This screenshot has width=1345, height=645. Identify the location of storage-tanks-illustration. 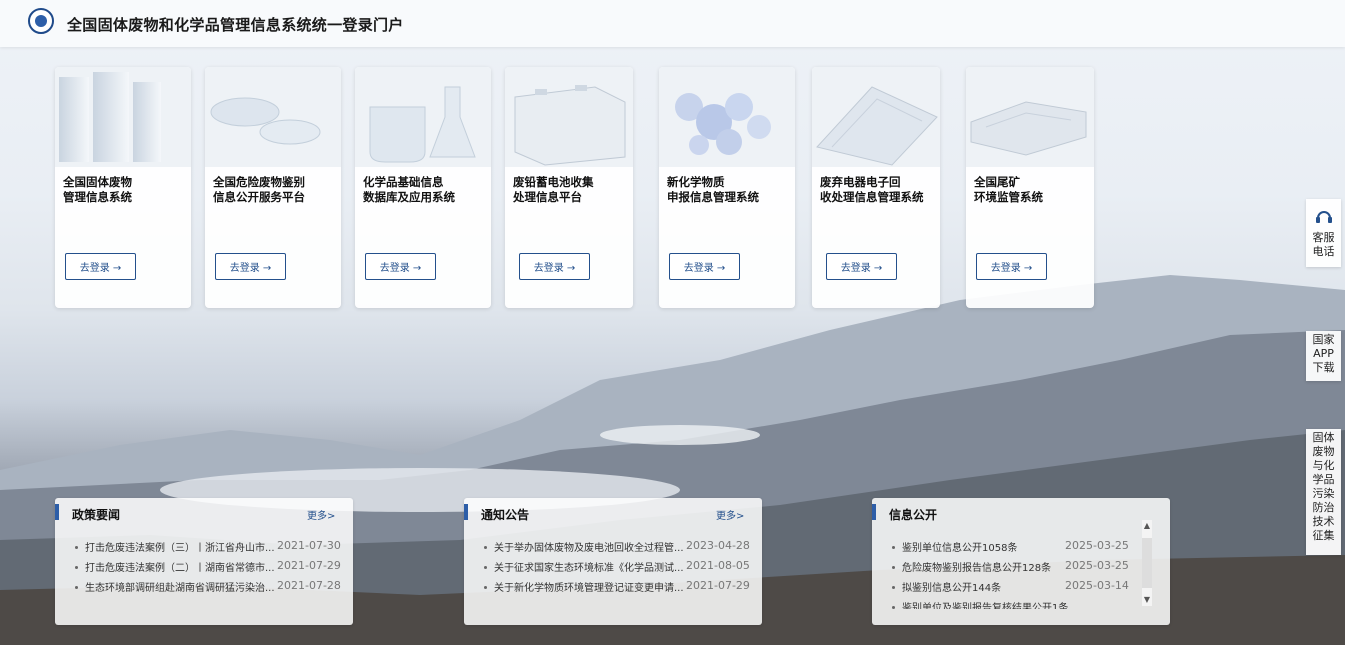
(123, 117).